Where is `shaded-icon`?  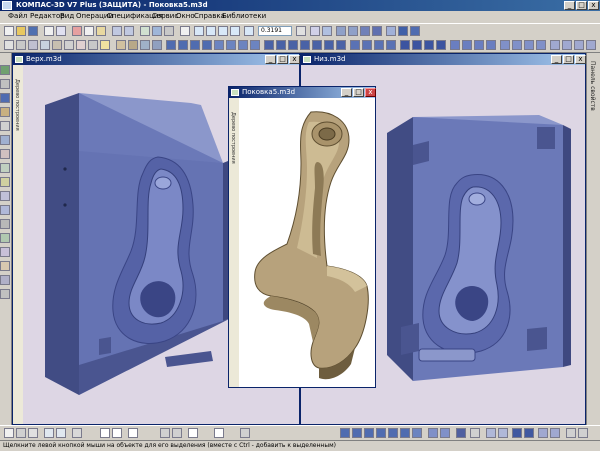
shaded-icon is located at coordinates (365, 31).